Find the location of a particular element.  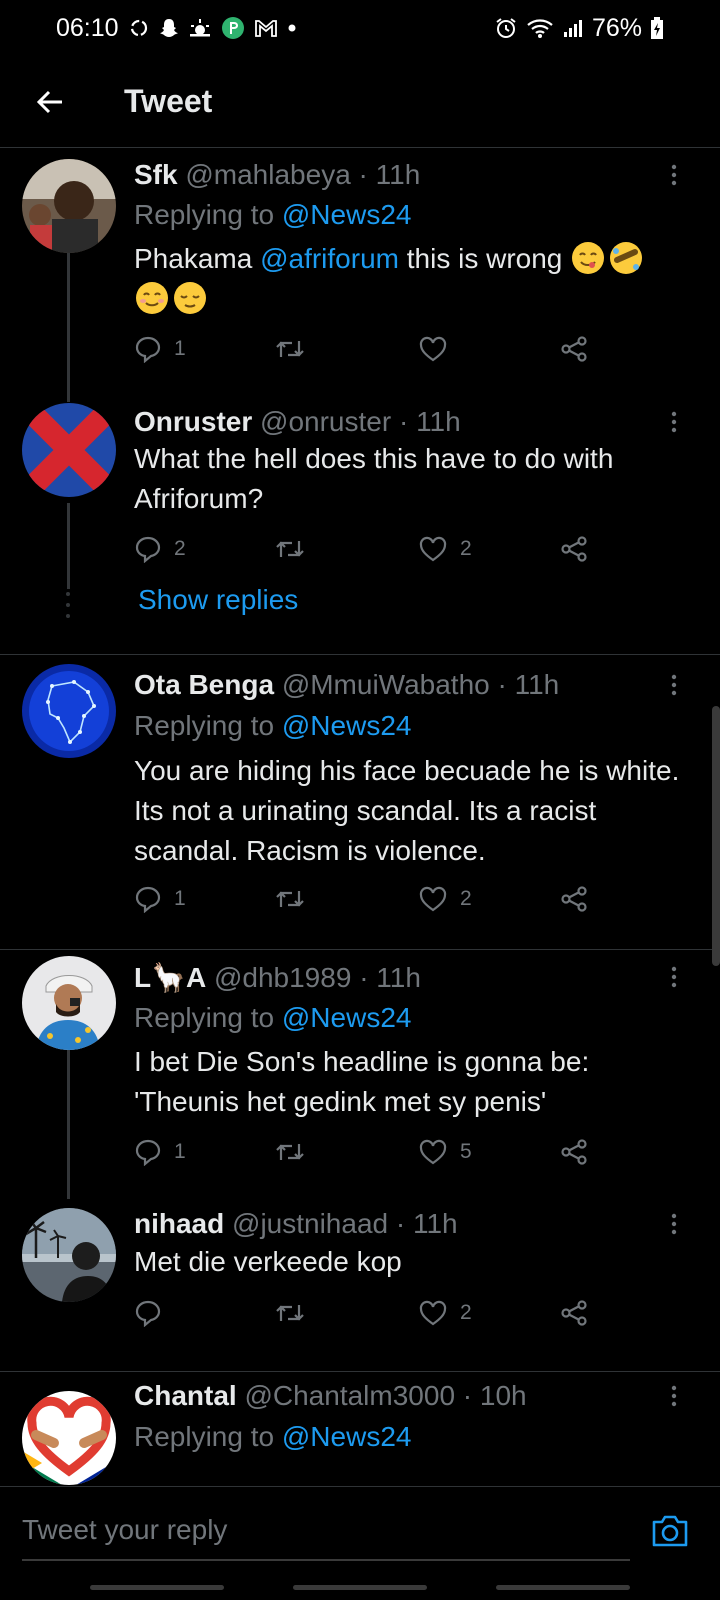

status-right: 76% is located at coordinates (579, 28).